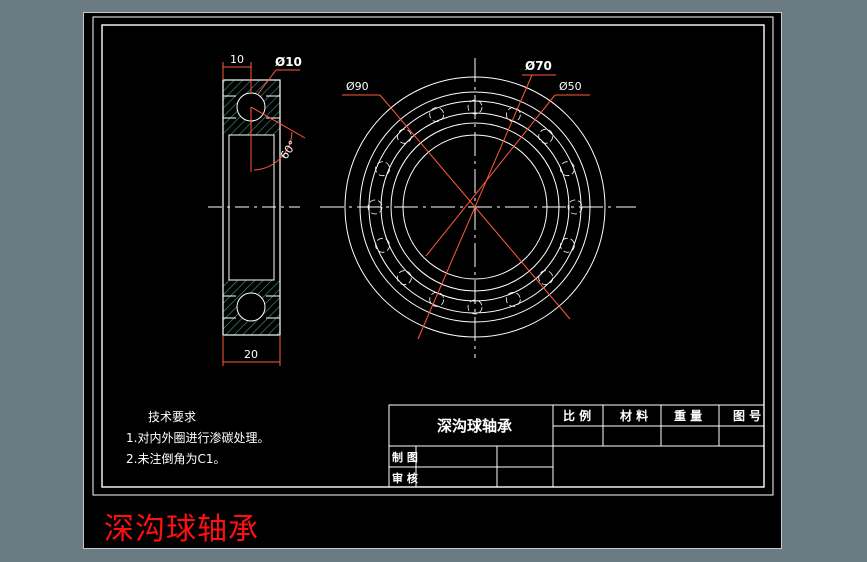 Image resolution: width=867 pixels, height=562 pixels. What do you see at coordinates (357, 86) in the screenshot?
I see `dim-outer-diameter: Ø90` at bounding box center [357, 86].